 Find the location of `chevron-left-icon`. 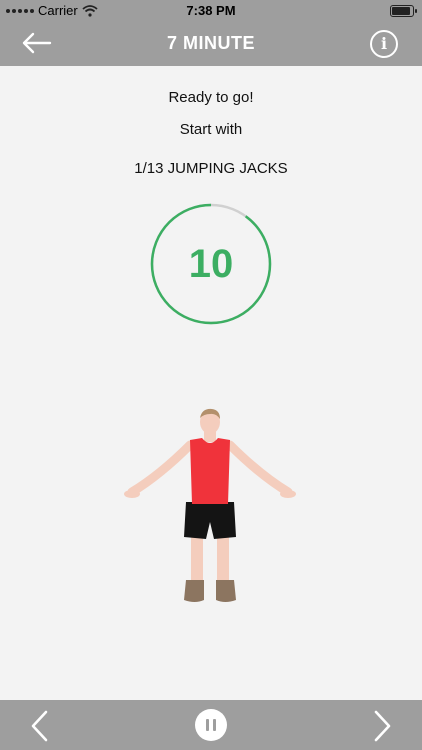

chevron-left-icon is located at coordinates (39, 726).